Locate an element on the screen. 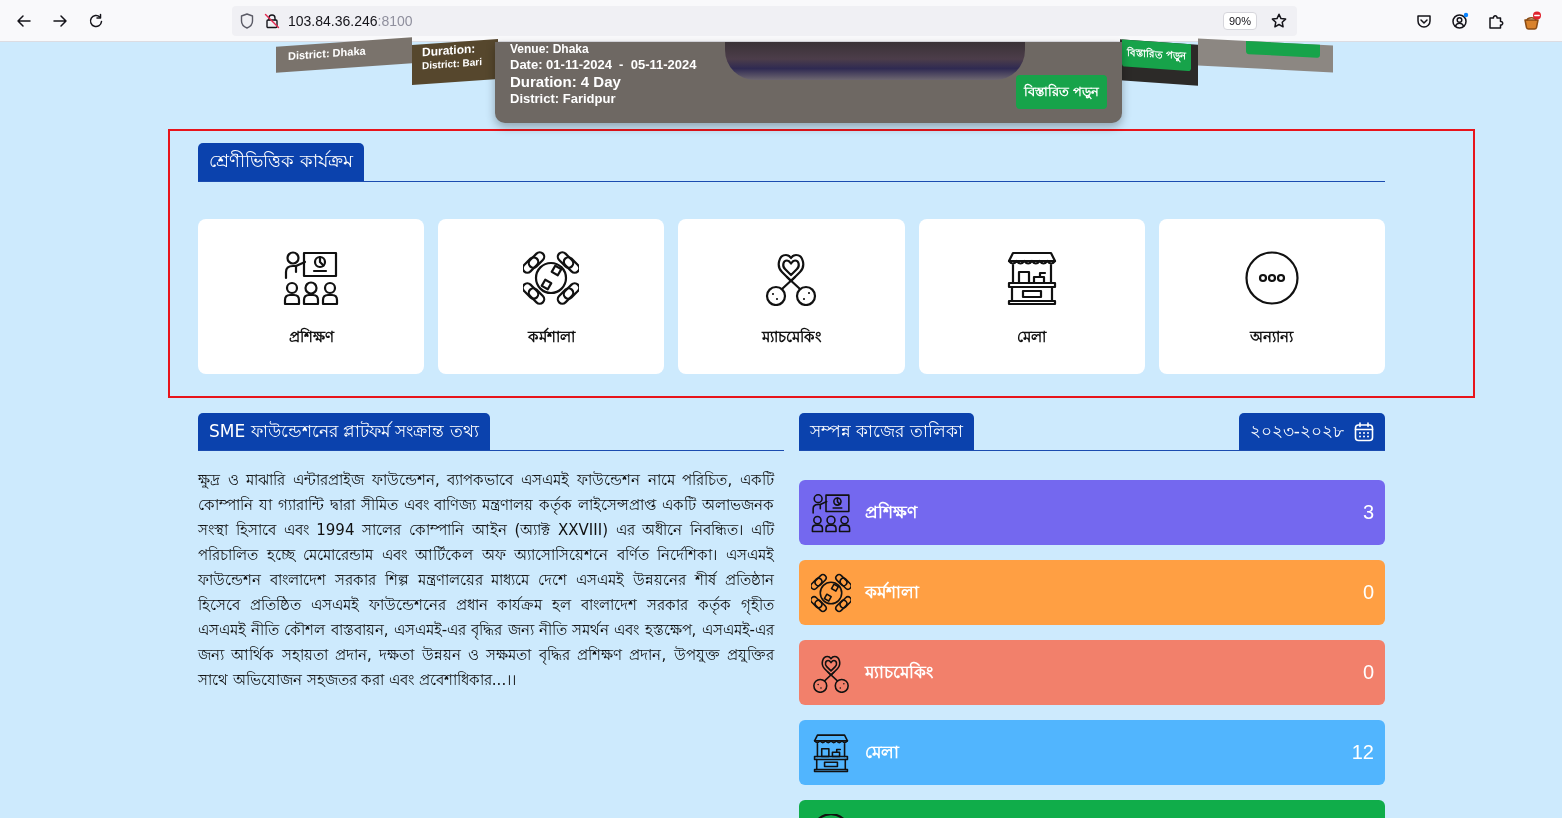 This screenshot has width=1562, height=818. bookmark-star-icon is located at coordinates (1279, 20).